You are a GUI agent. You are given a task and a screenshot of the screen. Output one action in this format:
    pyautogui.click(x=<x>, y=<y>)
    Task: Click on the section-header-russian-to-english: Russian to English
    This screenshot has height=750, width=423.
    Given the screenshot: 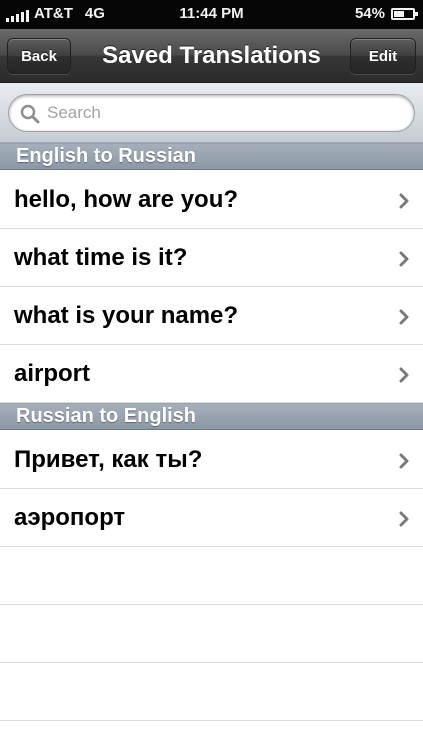 What is the action you would take?
    pyautogui.click(x=211, y=416)
    